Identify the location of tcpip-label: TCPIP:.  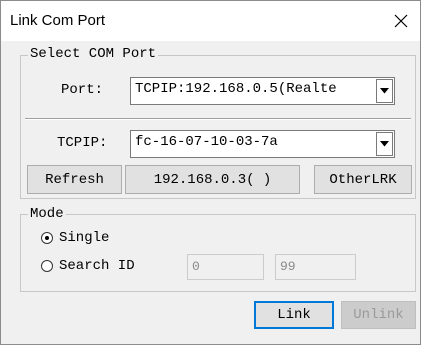
(82, 143).